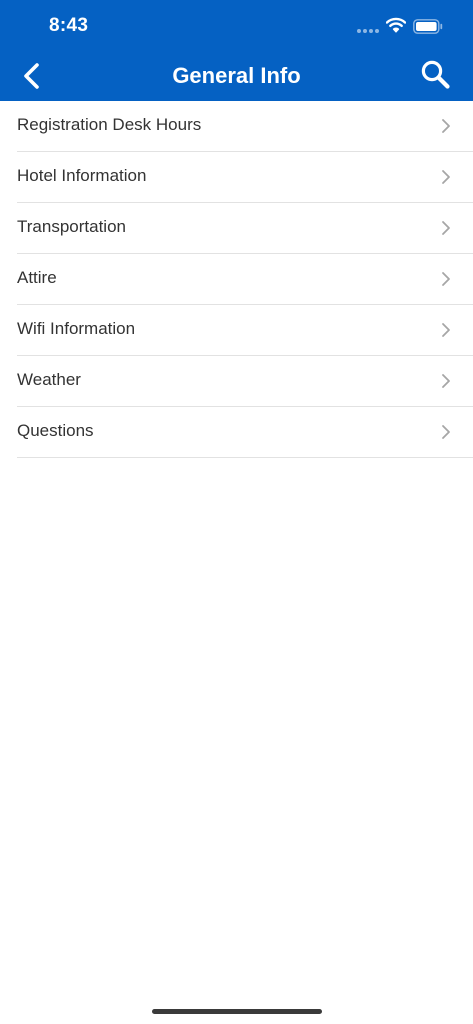 Image resolution: width=473 pixels, height=1024 pixels. I want to click on list-item-label: Weather, so click(49, 379).